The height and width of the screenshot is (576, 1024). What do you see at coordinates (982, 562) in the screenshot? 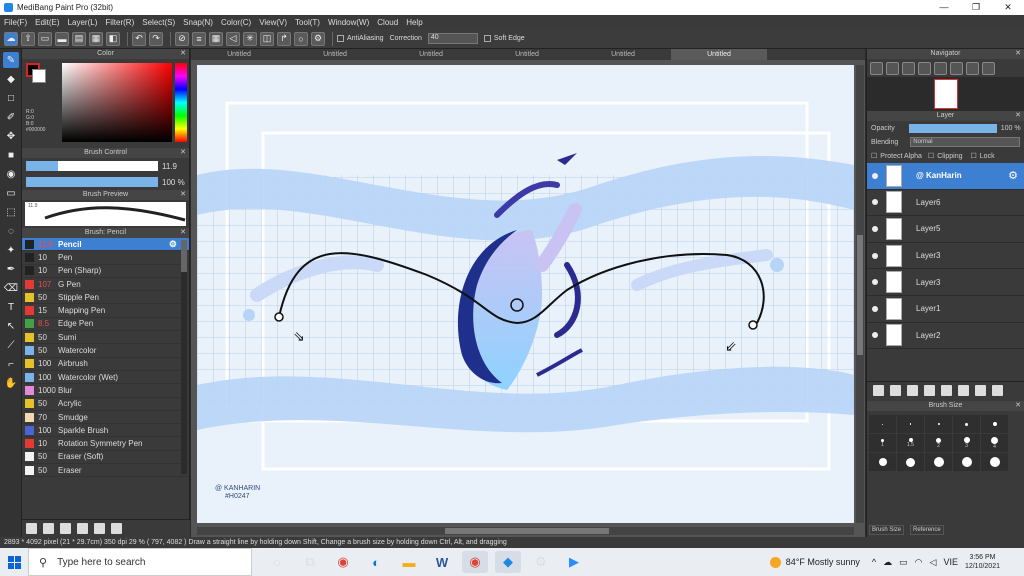
I see `clock: 3:56 PM 12/10/2021` at bounding box center [982, 562].